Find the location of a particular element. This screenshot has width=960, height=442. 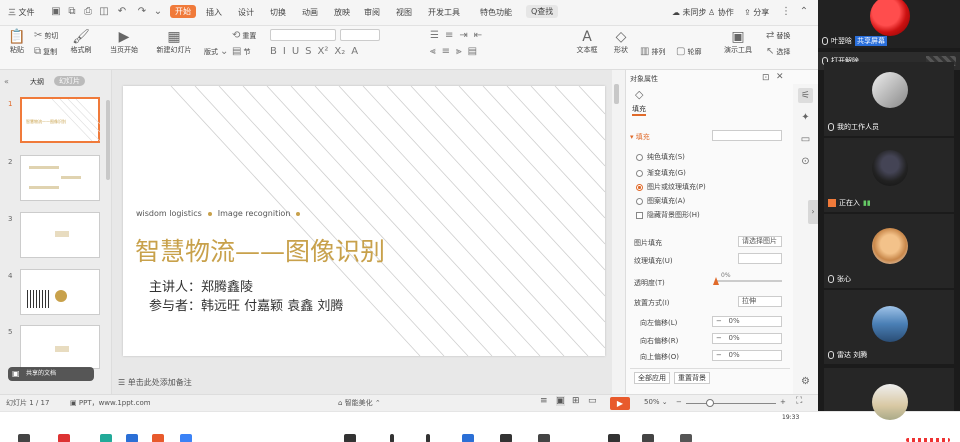

settings-icon: ⚙ is located at coordinates (805, 381).